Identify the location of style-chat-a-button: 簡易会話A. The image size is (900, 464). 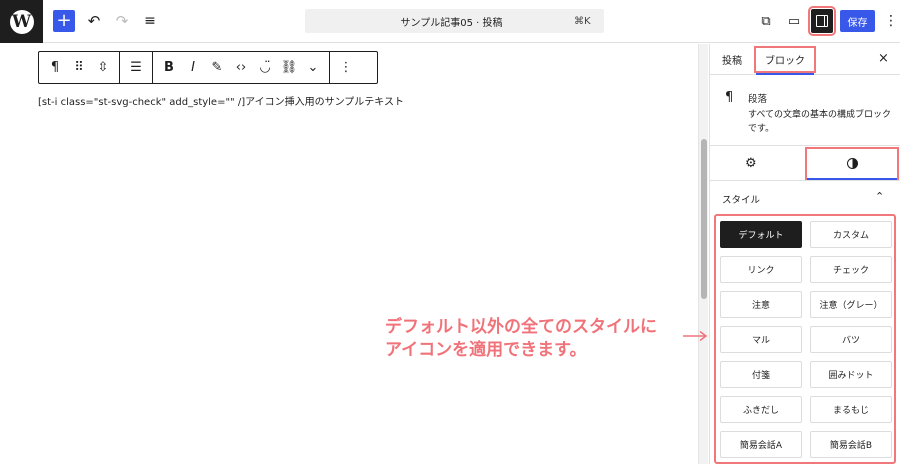
(761, 444).